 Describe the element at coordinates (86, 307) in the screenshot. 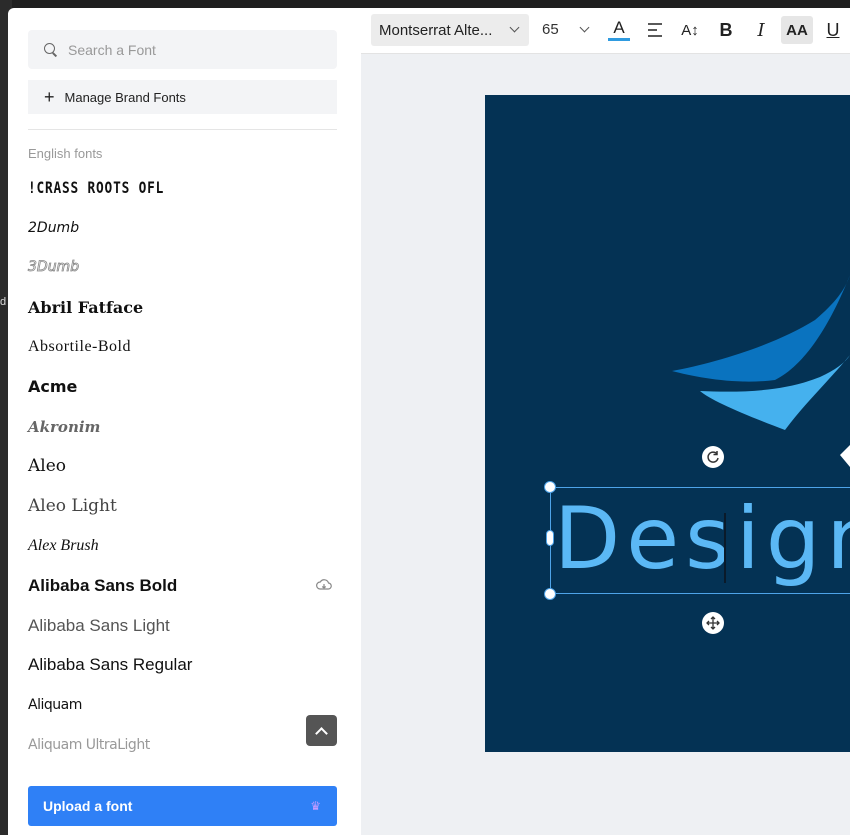

I see `font-item-label: Abril Fatface` at that location.